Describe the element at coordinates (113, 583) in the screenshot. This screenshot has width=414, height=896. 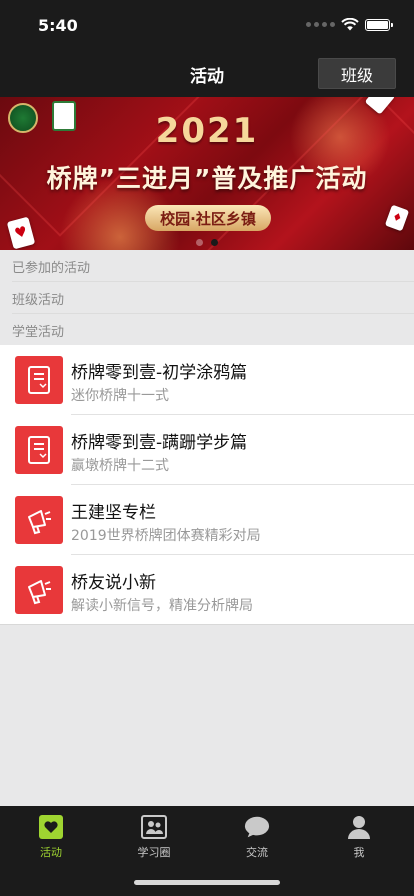
I see `item-title: 桥友说小新` at that location.